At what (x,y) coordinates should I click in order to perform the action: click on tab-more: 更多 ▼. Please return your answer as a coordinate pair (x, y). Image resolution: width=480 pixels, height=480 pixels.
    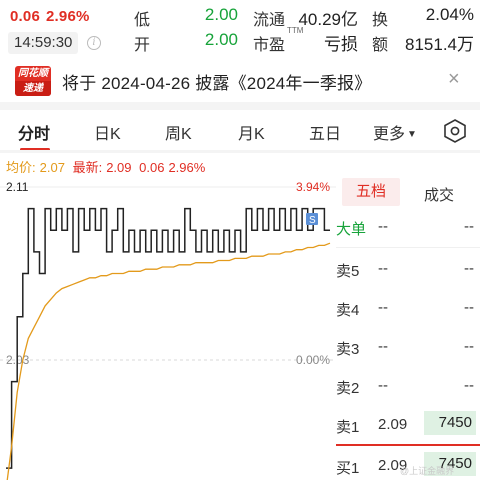
    Looking at the image, I should click on (395, 132).